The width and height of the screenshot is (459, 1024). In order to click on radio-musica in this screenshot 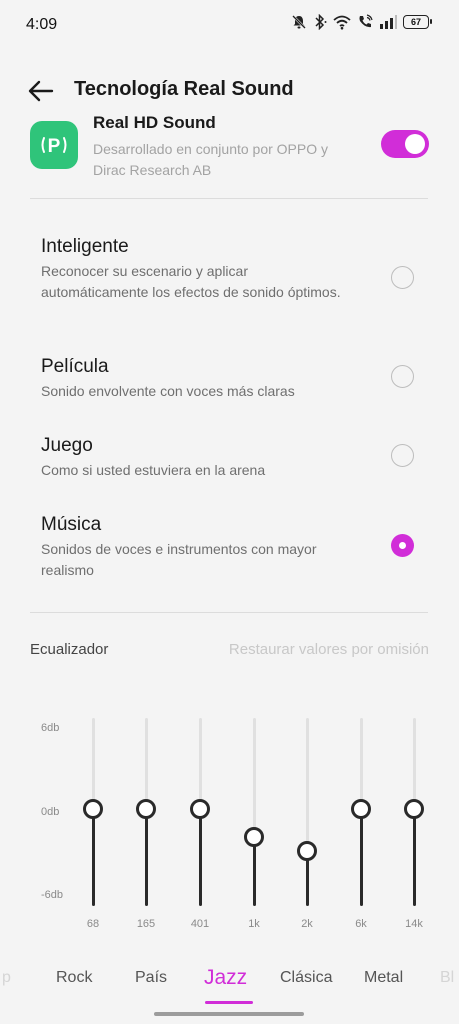, I will do `click(402, 545)`.